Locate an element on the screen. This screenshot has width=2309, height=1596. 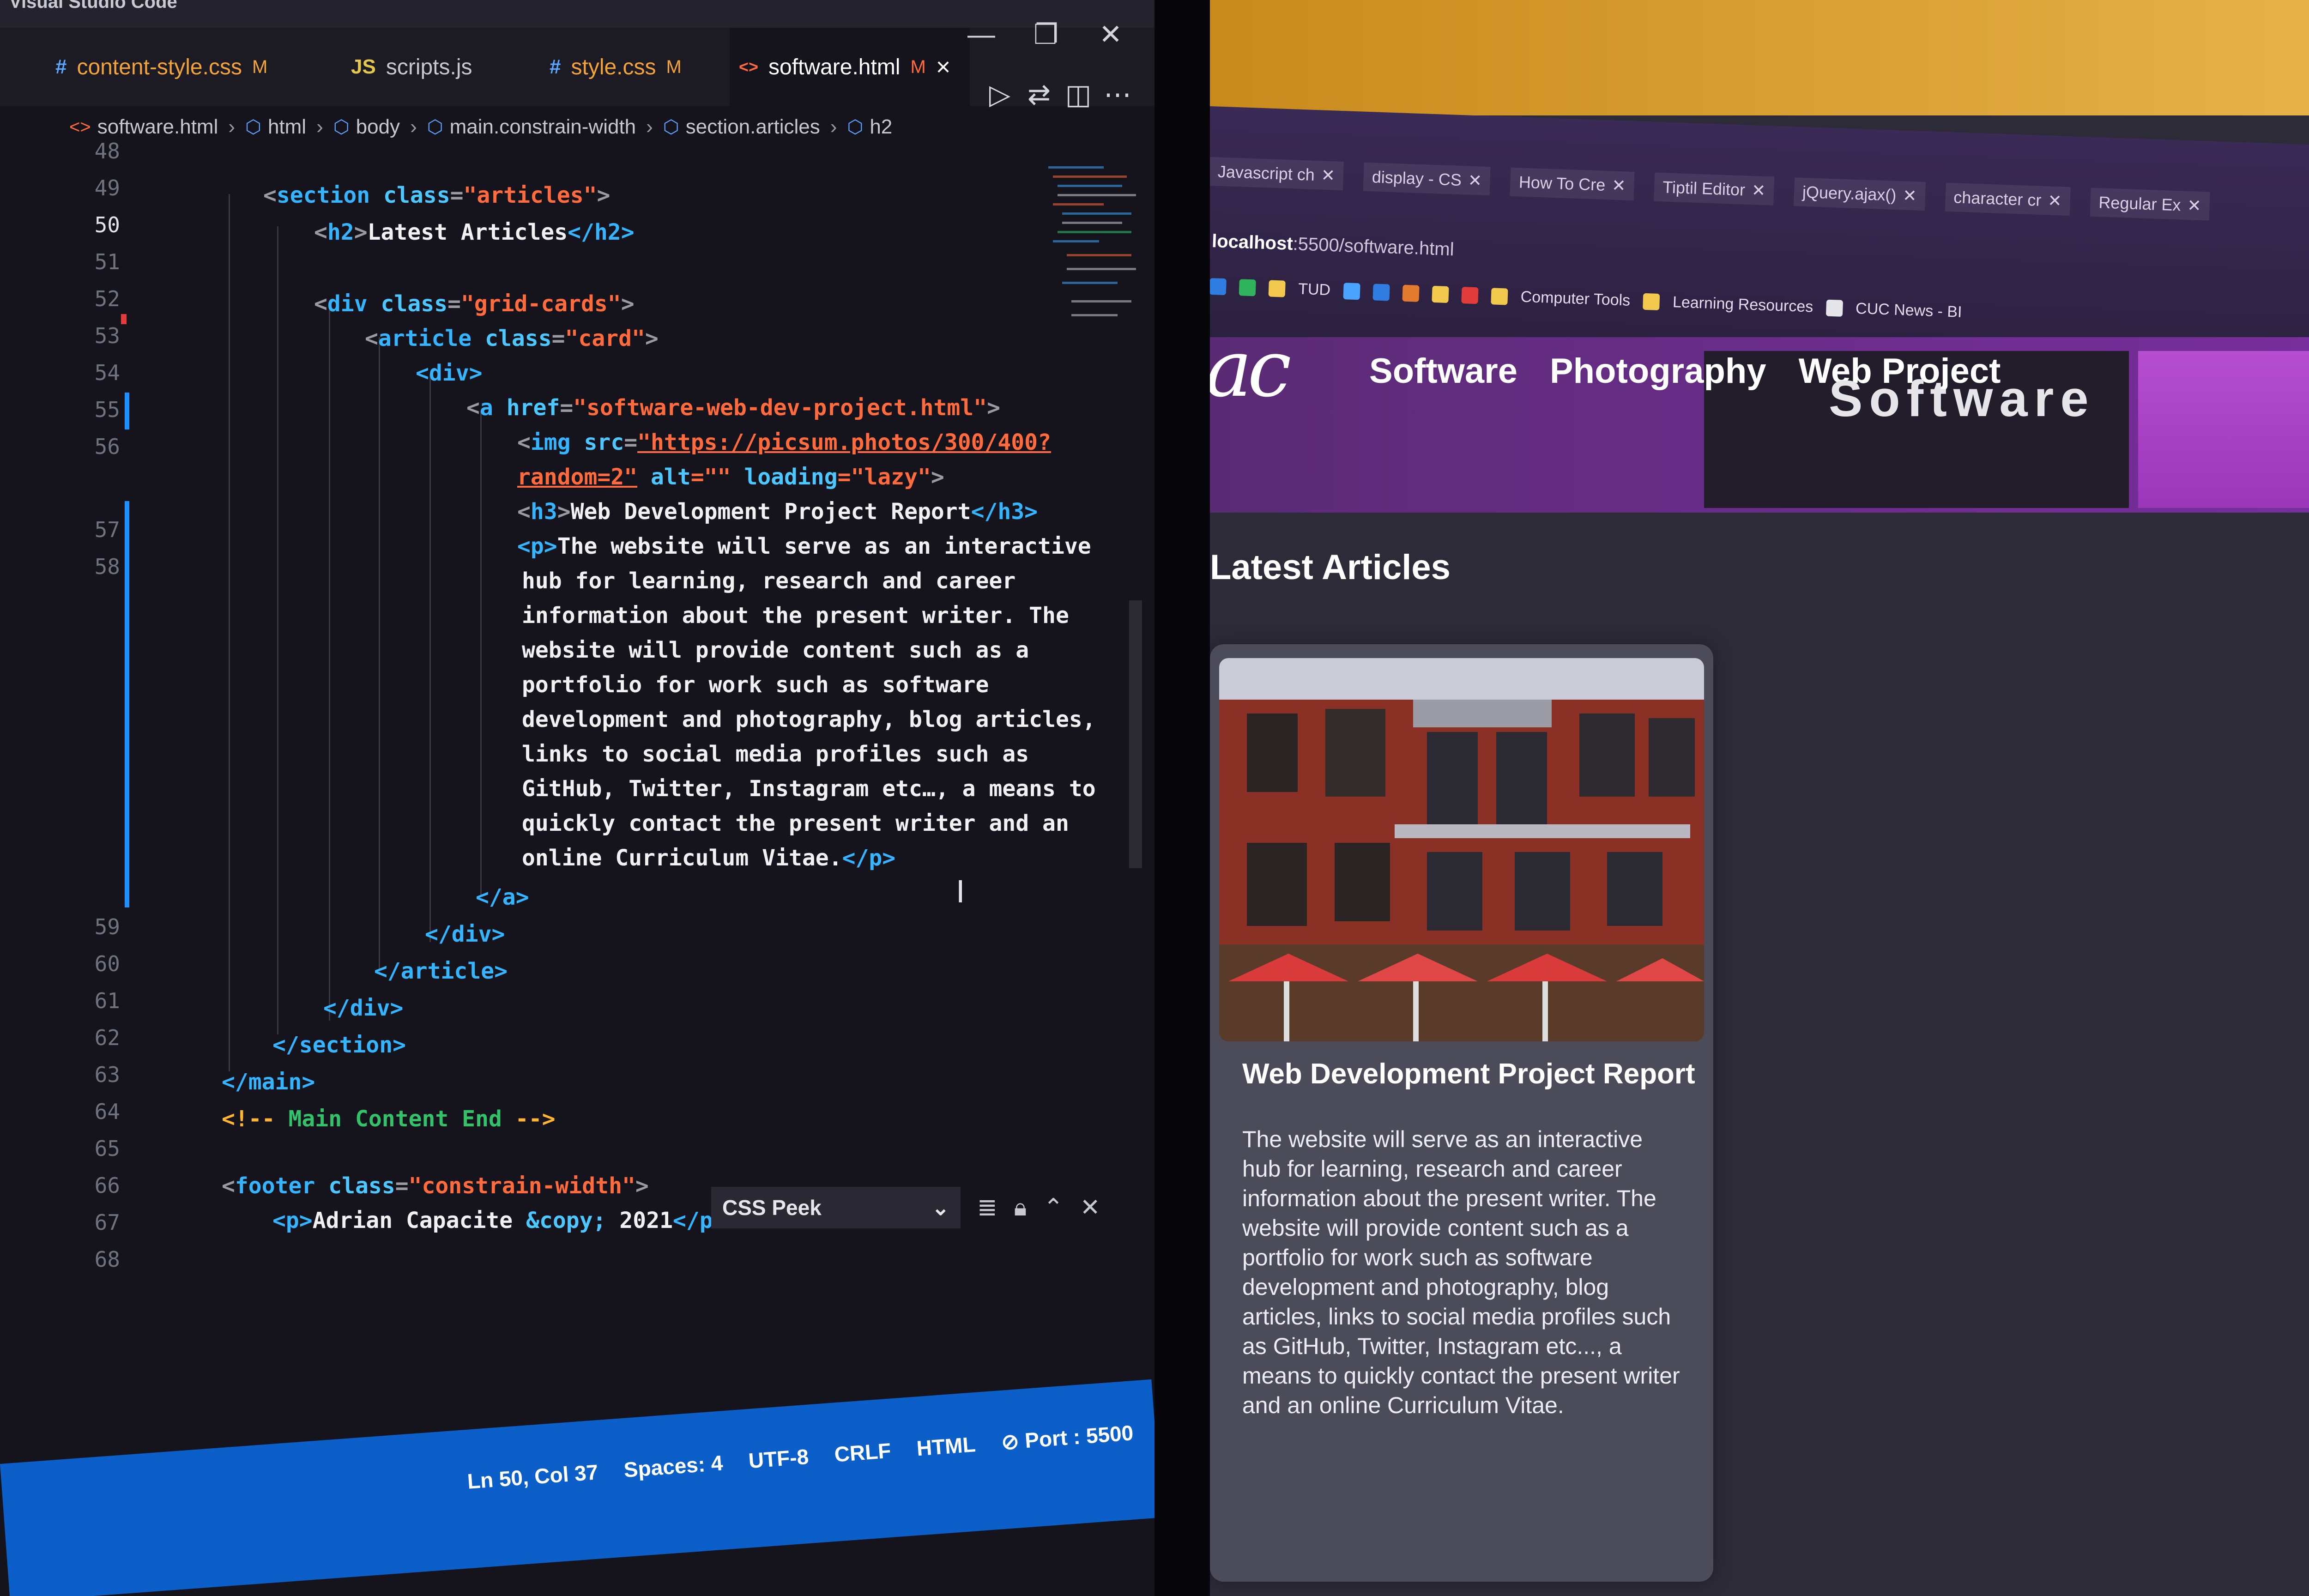
nav-link-software: Software is located at coordinates (1443, 371).